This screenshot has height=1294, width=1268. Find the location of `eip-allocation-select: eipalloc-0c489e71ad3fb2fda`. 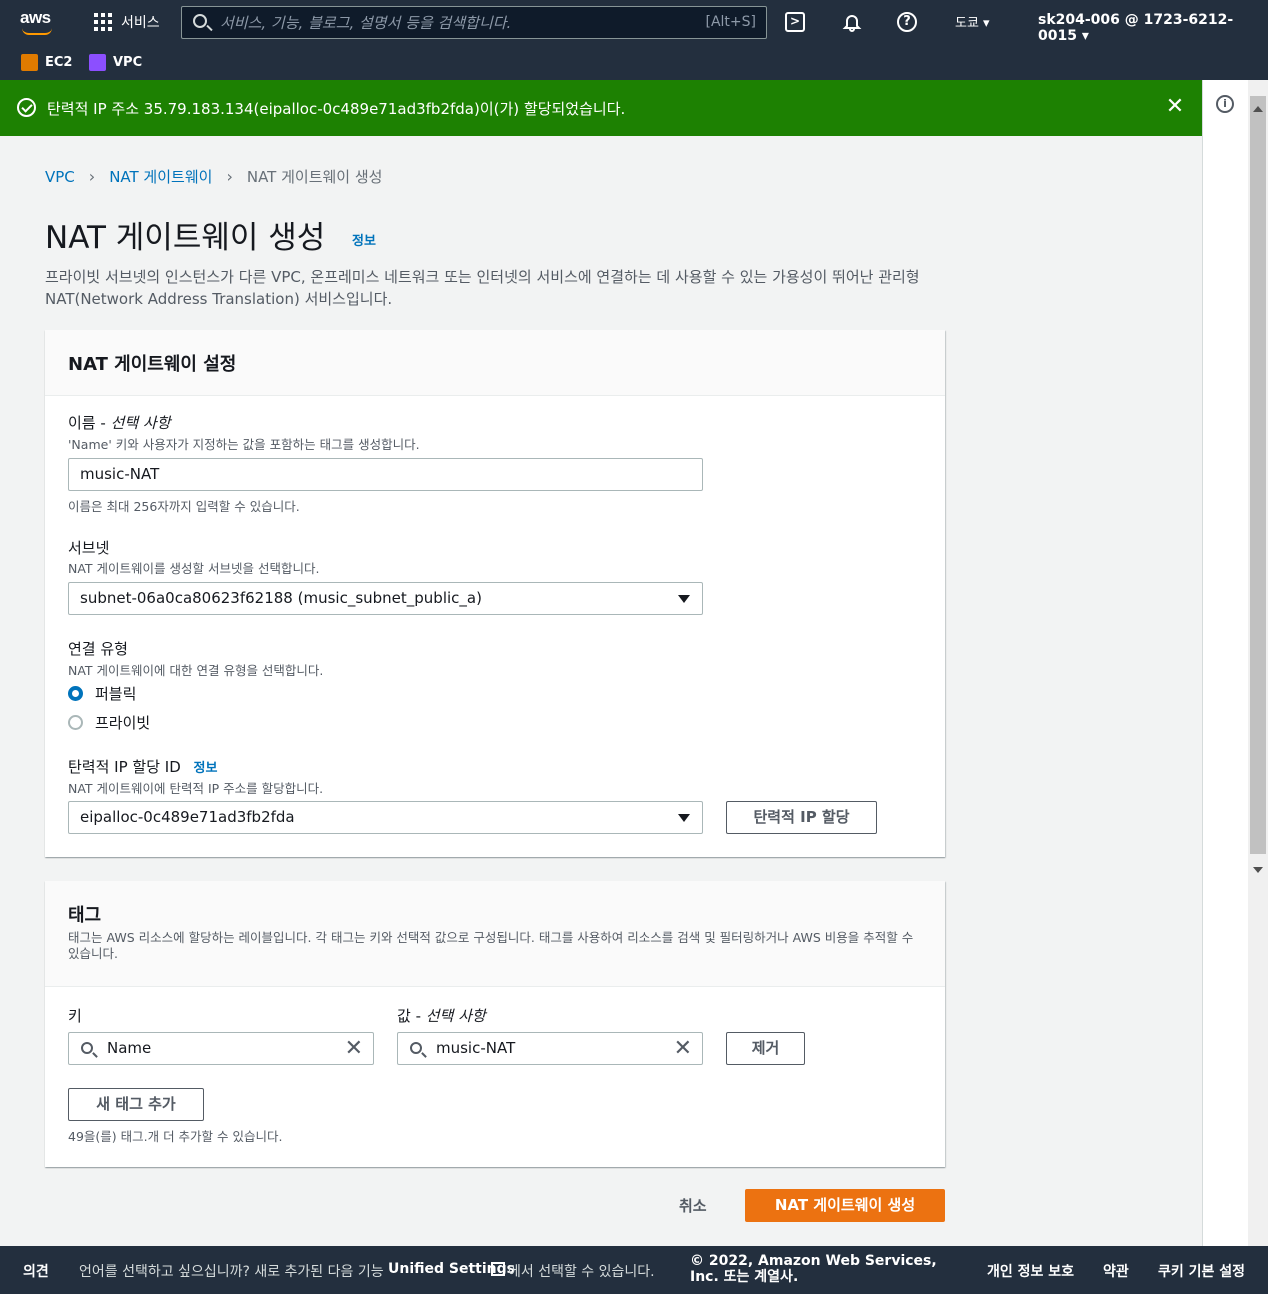

eip-allocation-select: eipalloc-0c489e71ad3fb2fda is located at coordinates (385, 817).